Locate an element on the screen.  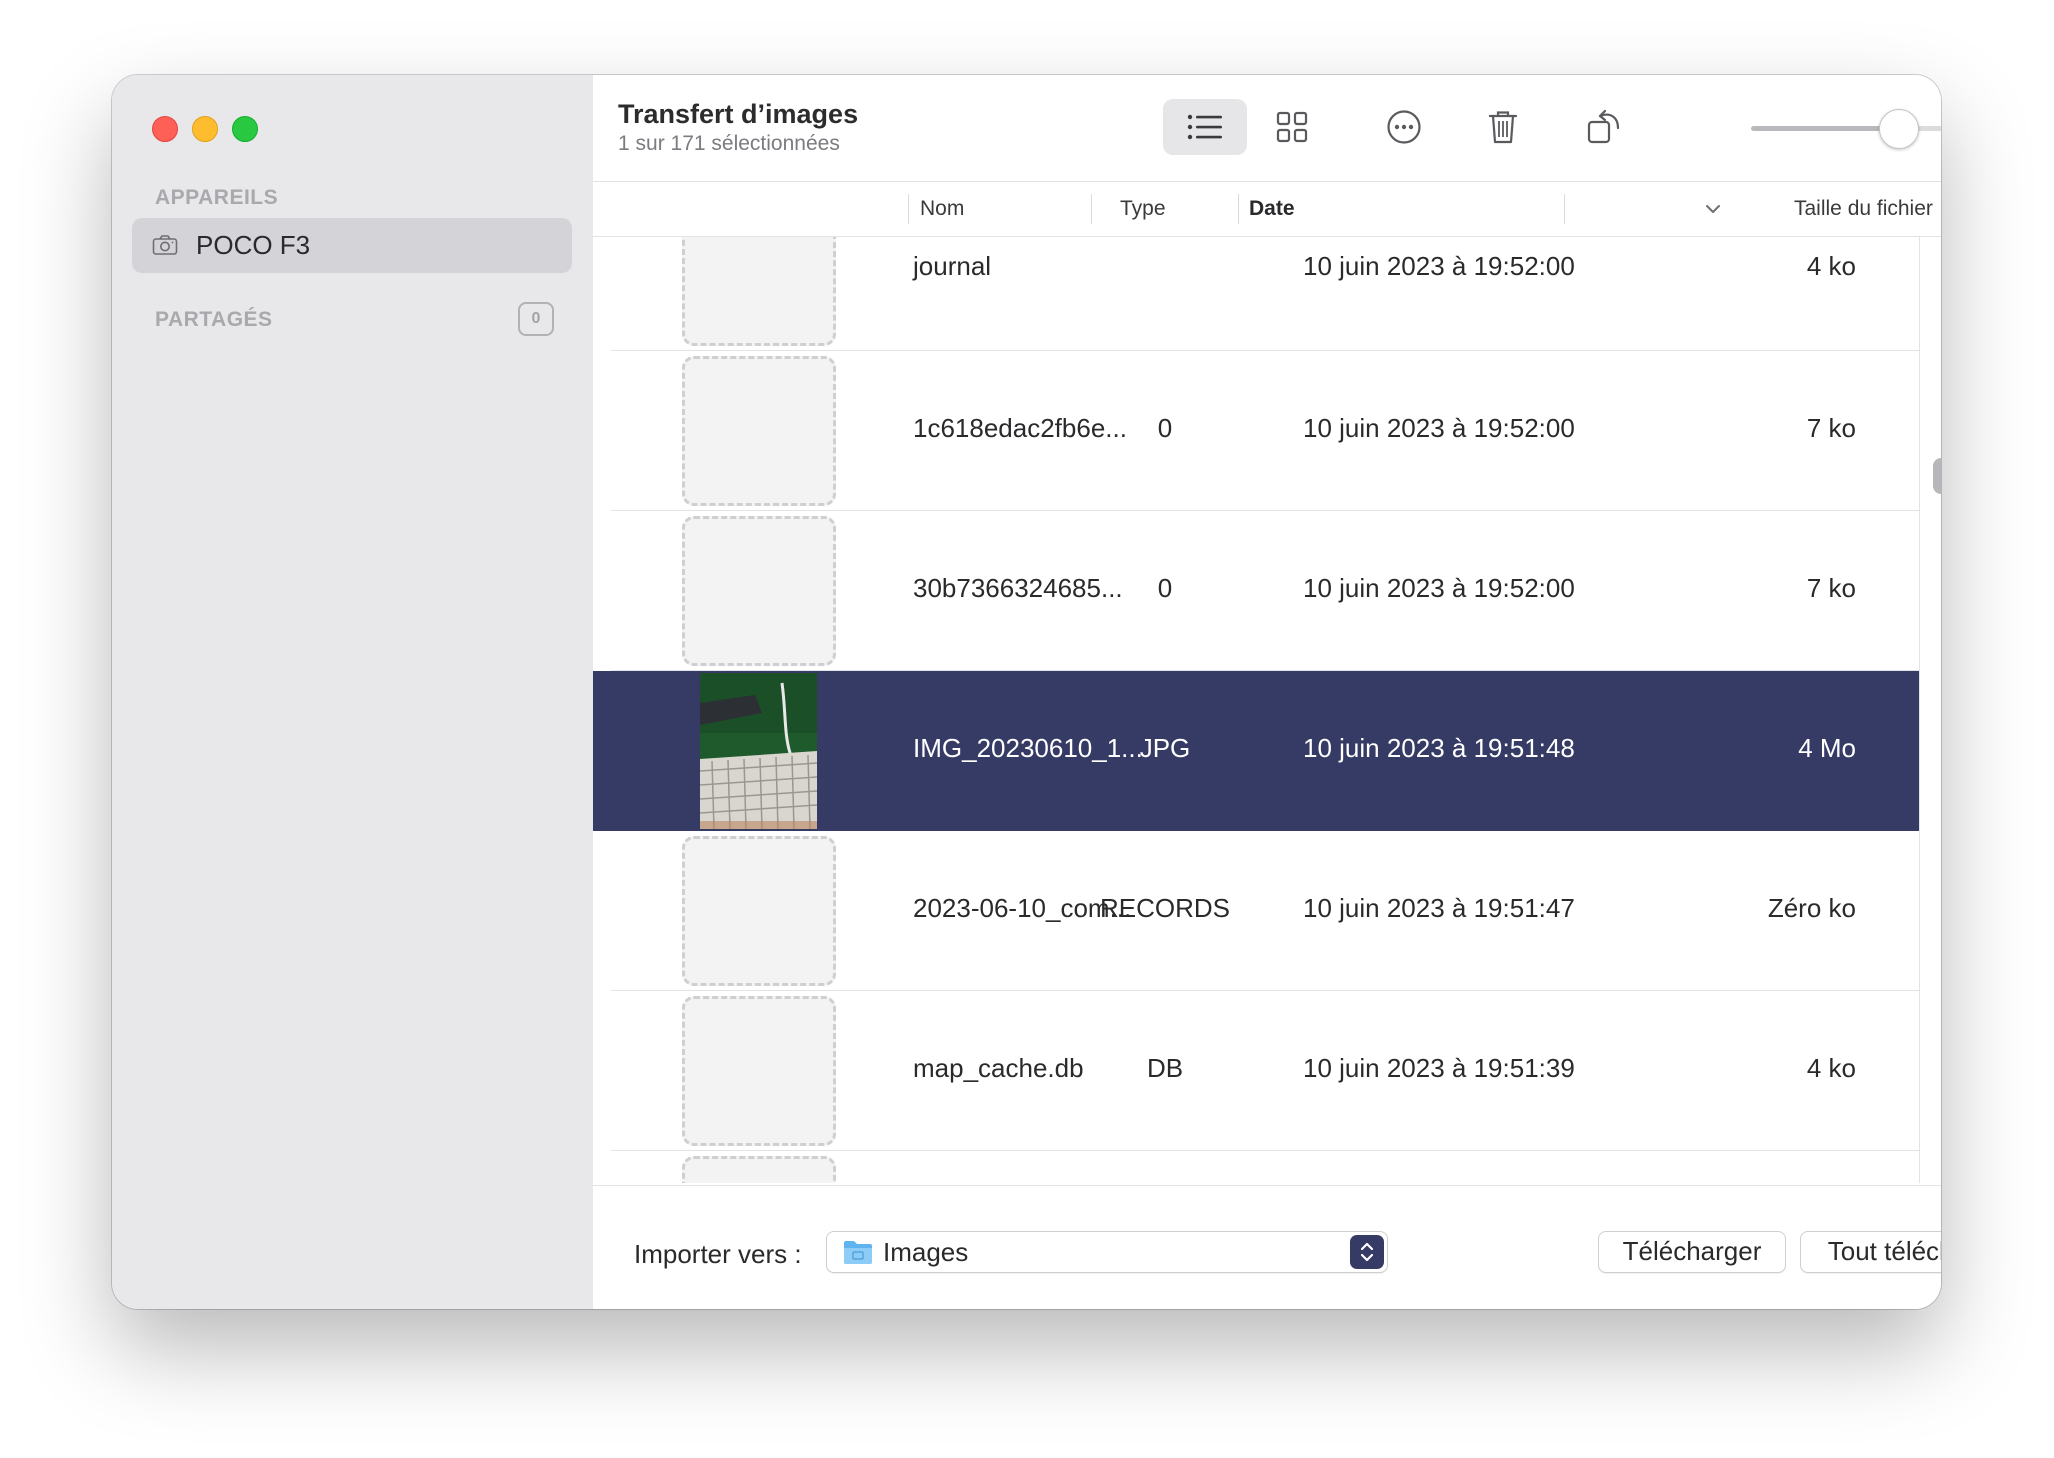
download-button: Télécharger is located at coordinates (1692, 1252).